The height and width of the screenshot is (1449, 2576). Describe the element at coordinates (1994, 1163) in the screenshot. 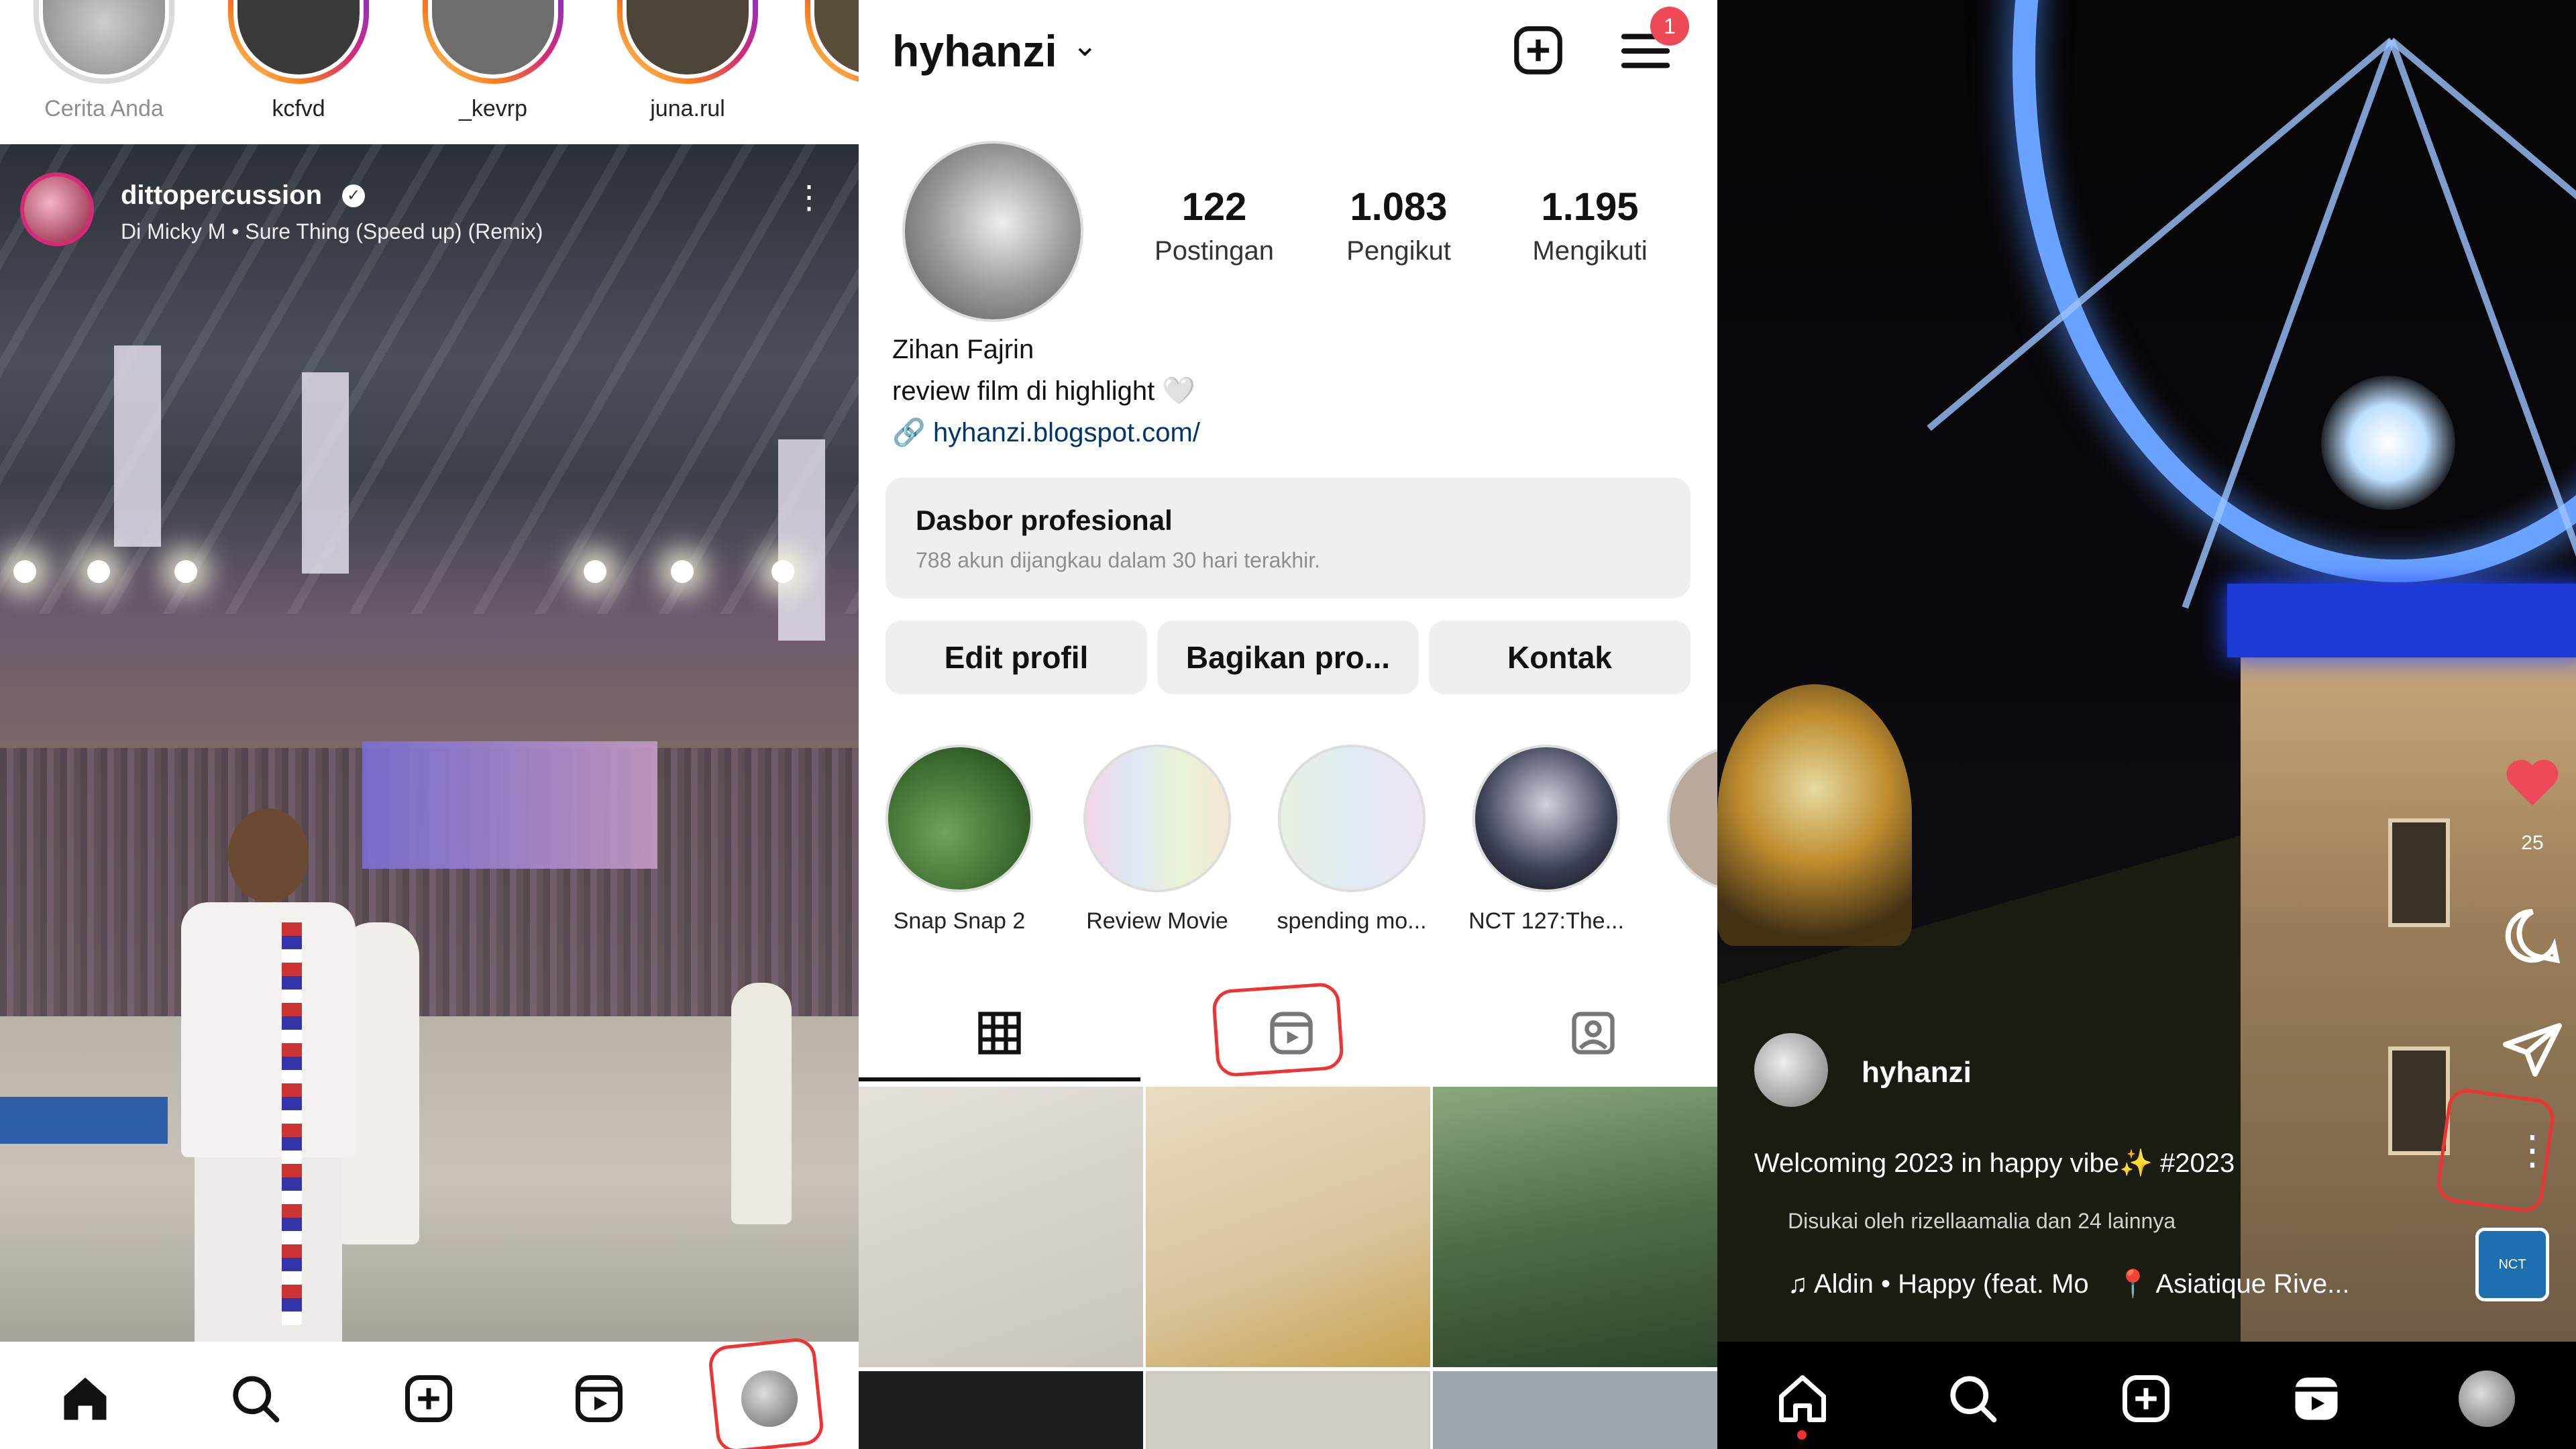

I see `reel-caption: Welcoming 2023 in happy vibe✨ #2023` at that location.